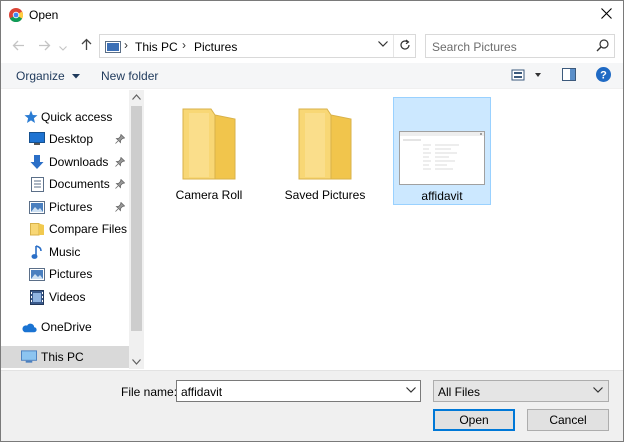 This screenshot has width=624, height=442. I want to click on up-button, so click(86, 46).